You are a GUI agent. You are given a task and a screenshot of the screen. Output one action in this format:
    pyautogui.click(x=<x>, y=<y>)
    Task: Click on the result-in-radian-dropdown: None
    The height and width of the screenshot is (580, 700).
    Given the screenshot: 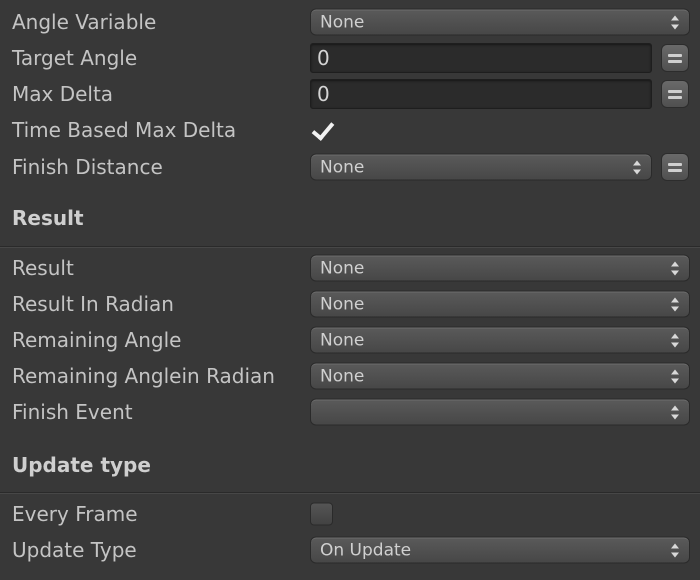 What is the action you would take?
    pyautogui.click(x=500, y=304)
    